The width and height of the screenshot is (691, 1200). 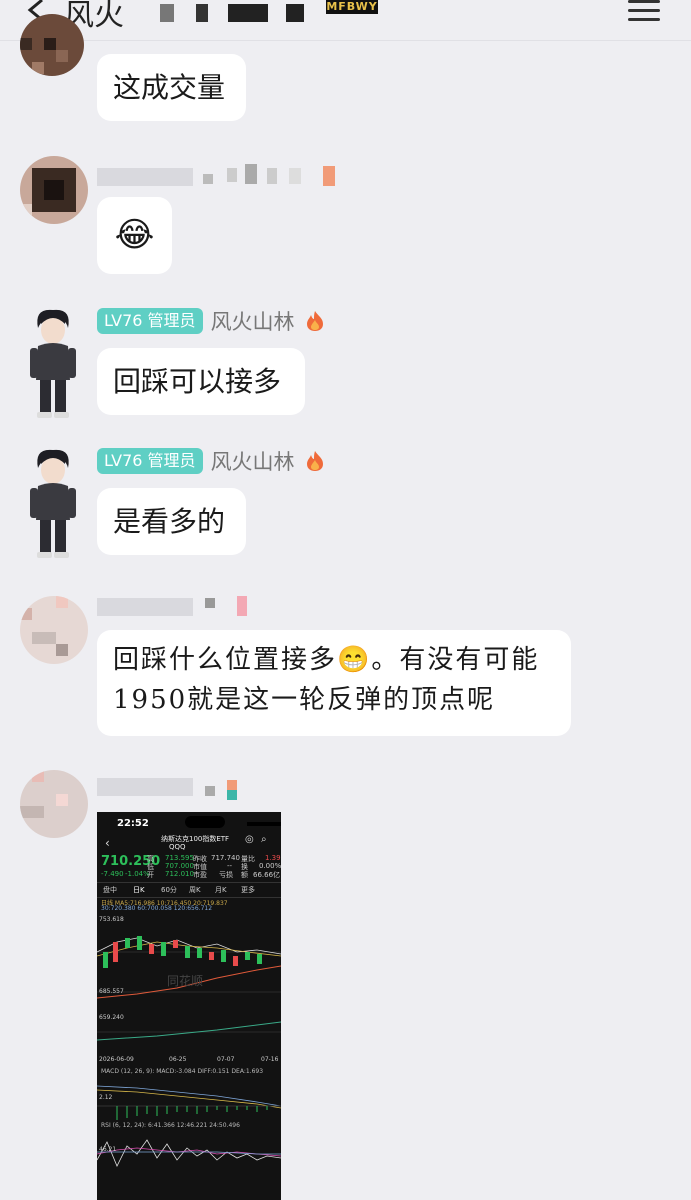 What do you see at coordinates (106, 1097) in the screenshot?
I see `macd-y-axis: 2.12` at bounding box center [106, 1097].